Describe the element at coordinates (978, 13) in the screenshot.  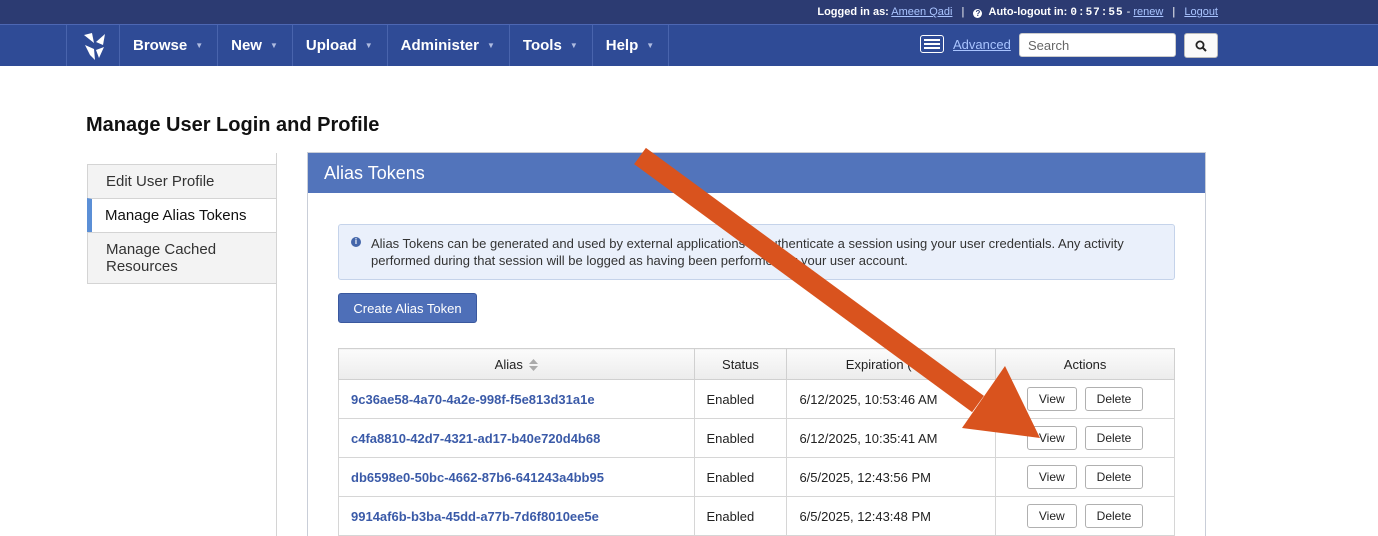
I see `clock-icon: ?` at that location.